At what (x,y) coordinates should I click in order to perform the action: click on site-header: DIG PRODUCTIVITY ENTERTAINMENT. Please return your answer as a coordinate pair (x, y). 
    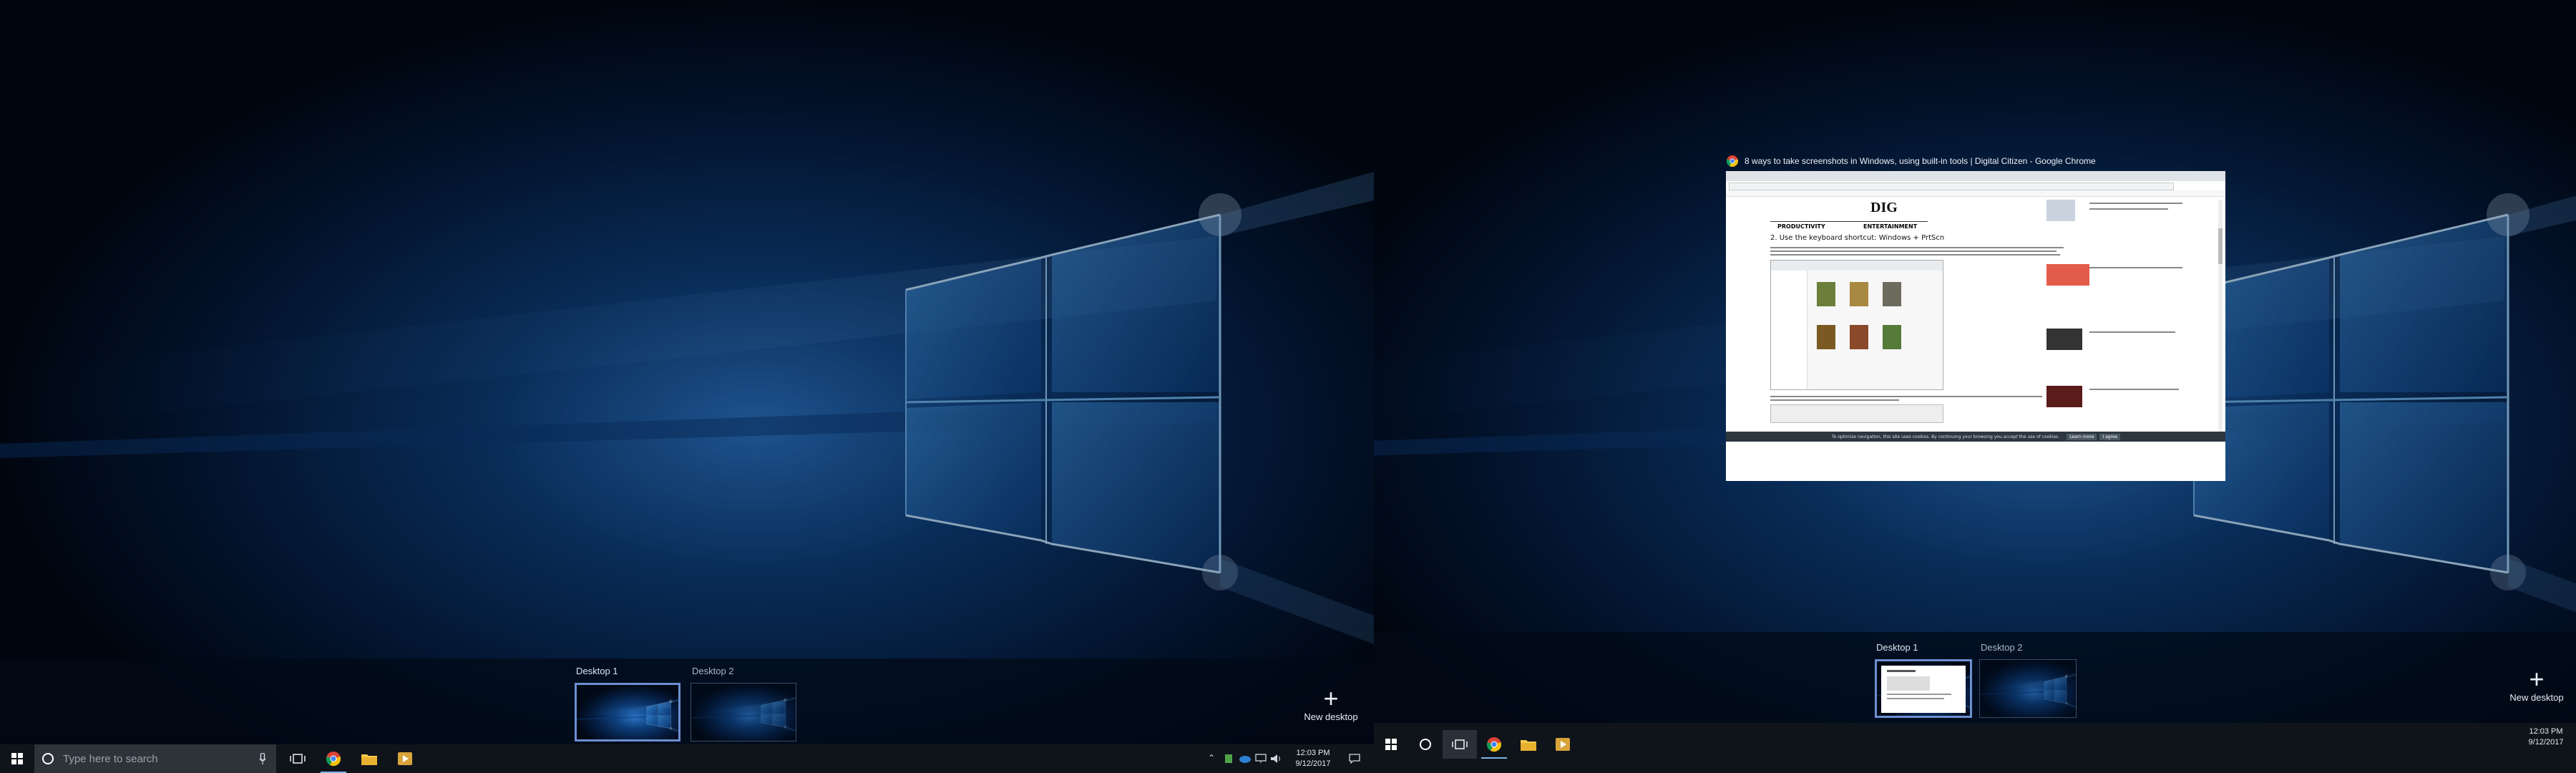
    Looking at the image, I should click on (1849, 215).